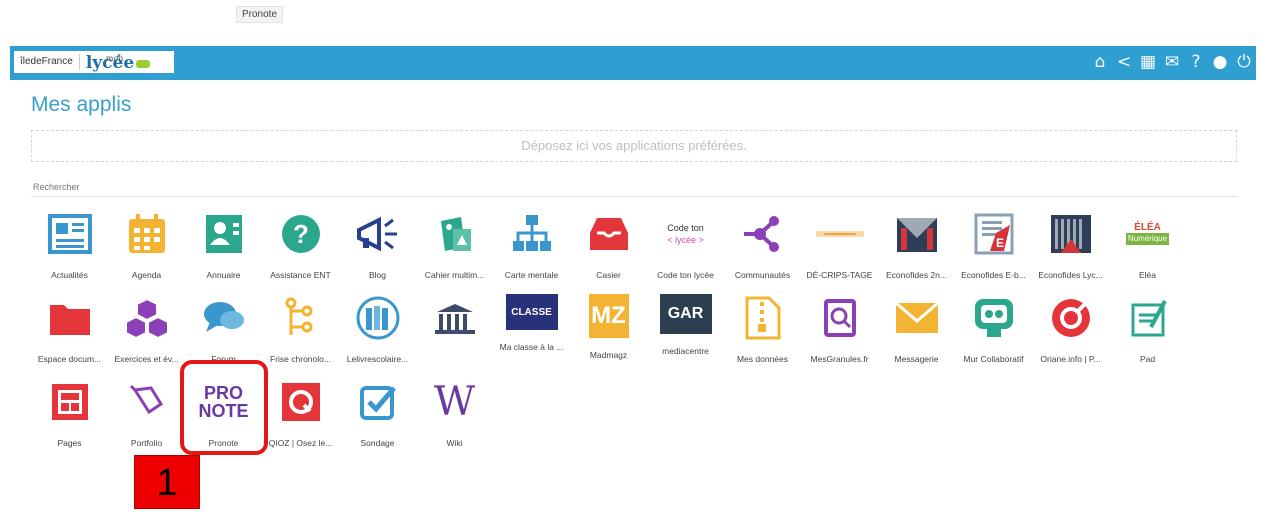  I want to click on app-mes-donnees: Mes données, so click(762, 329).